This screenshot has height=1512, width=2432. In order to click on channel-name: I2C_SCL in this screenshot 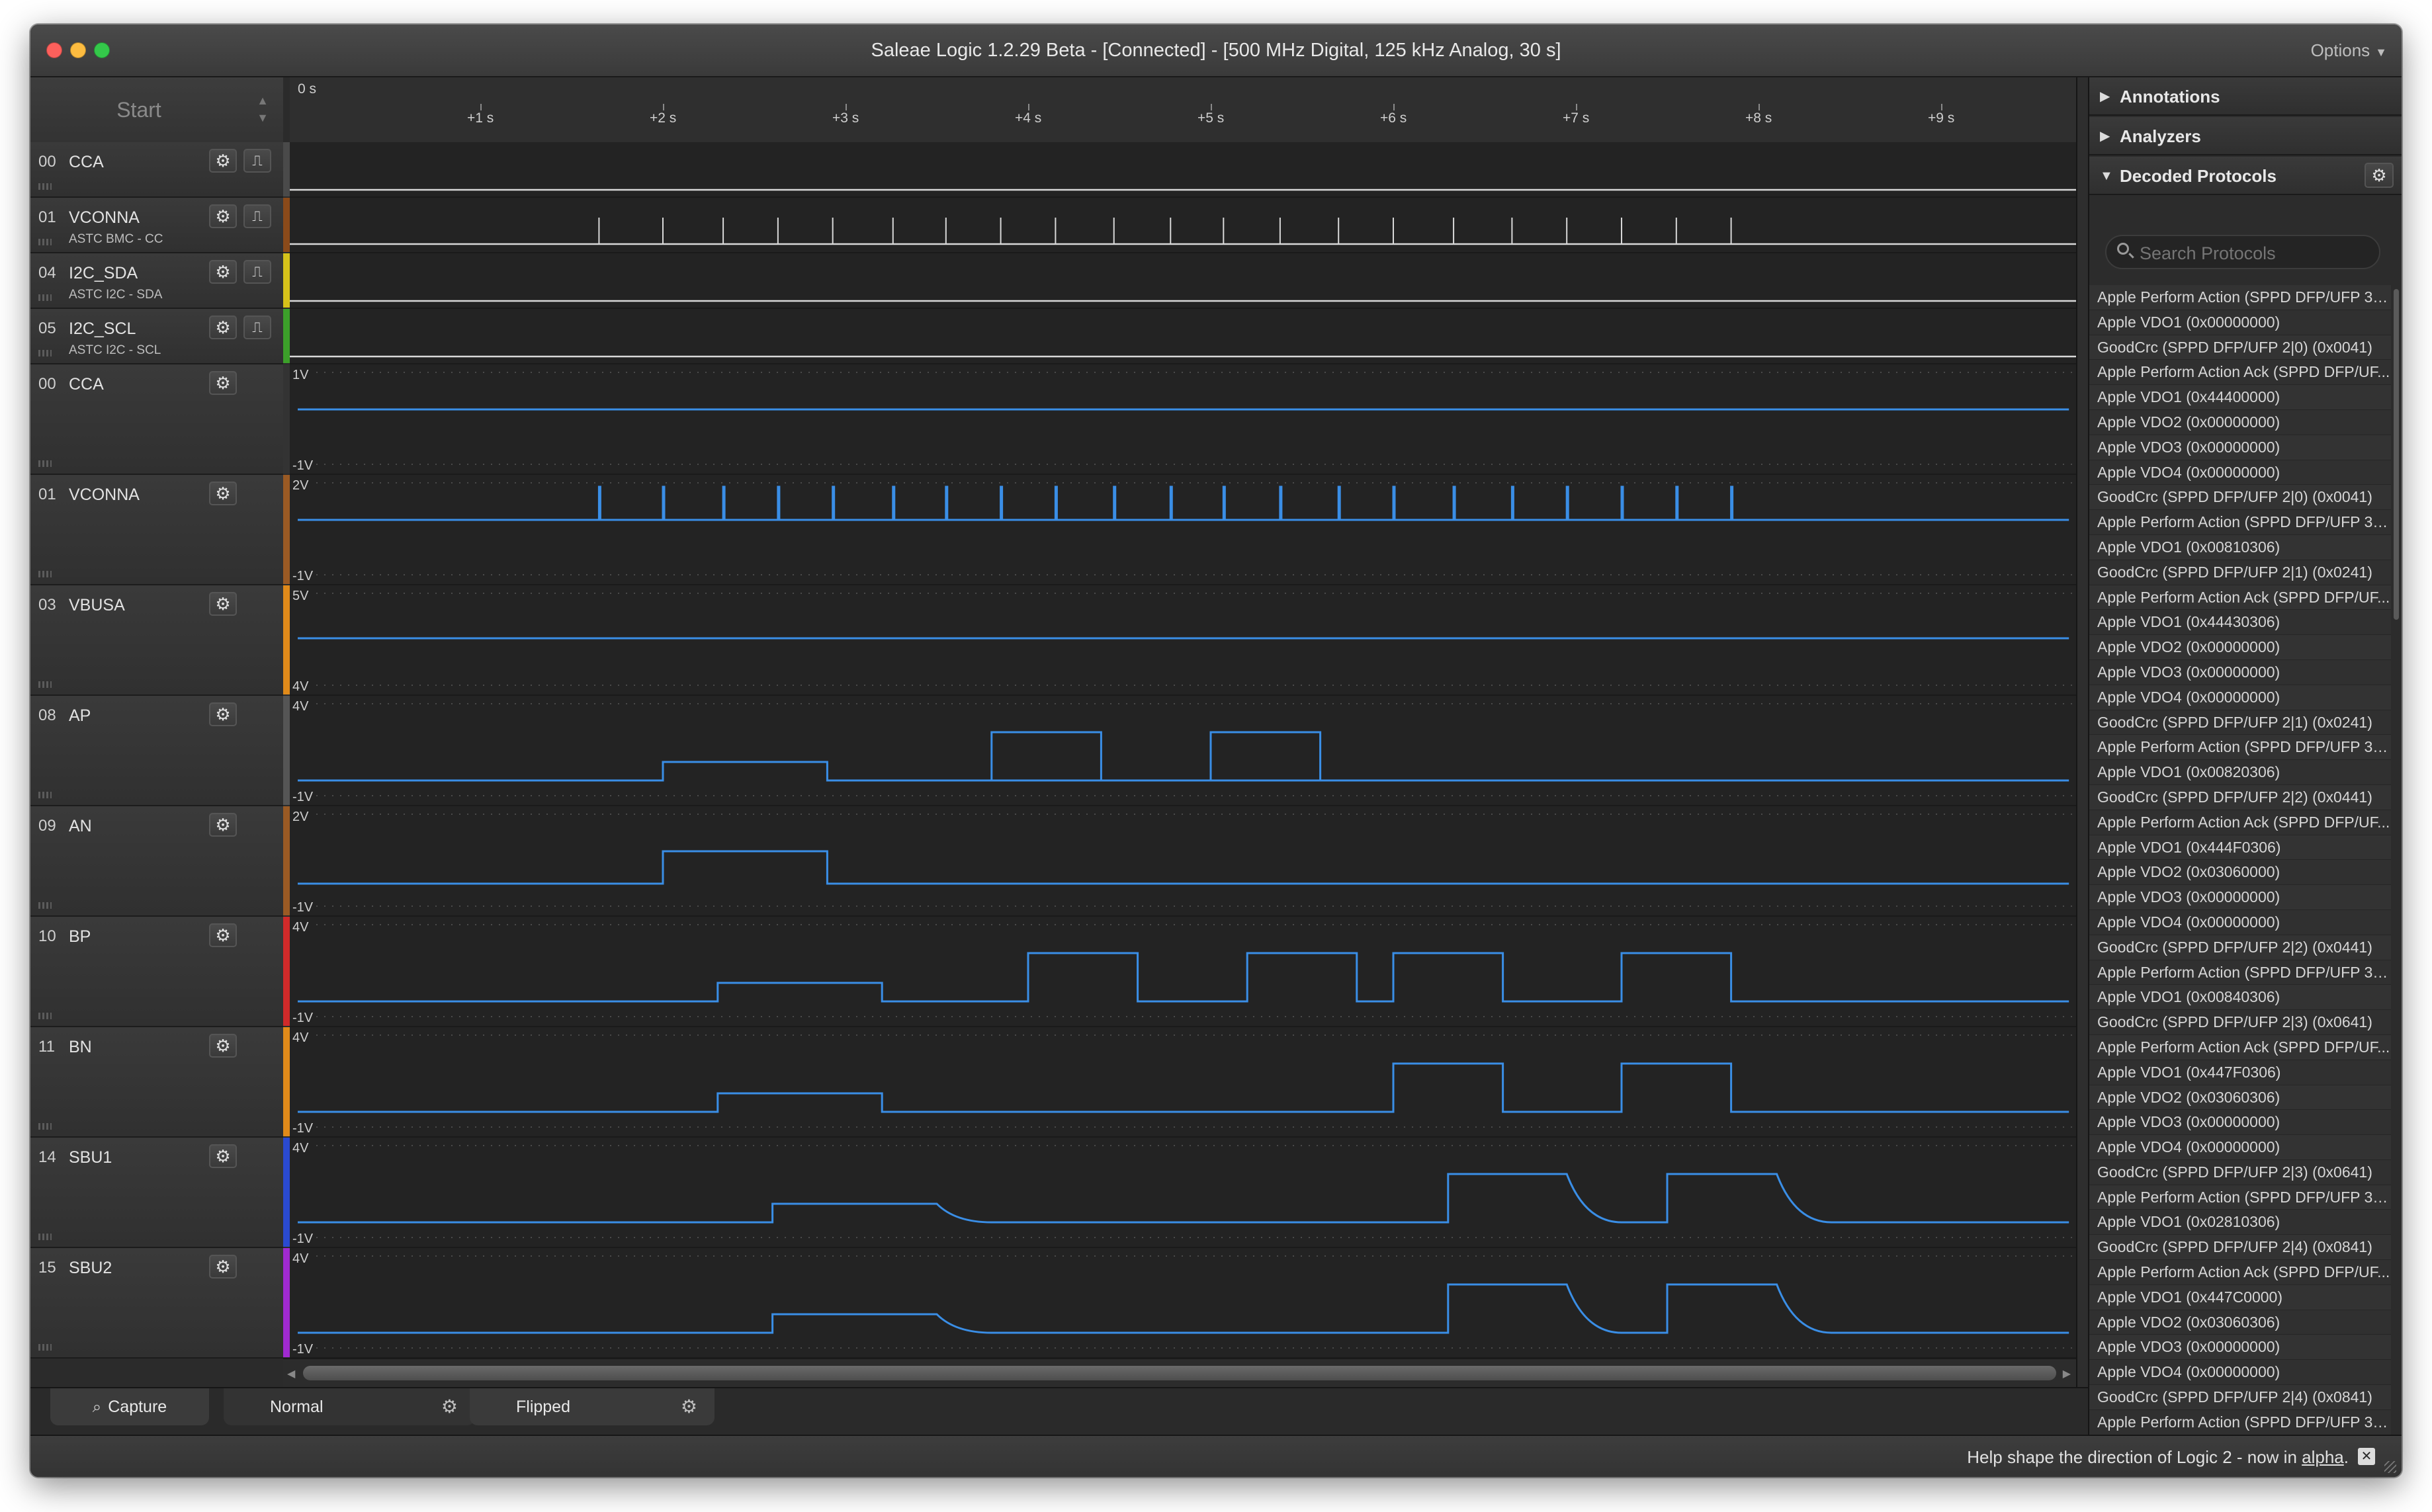, I will do `click(103, 329)`.